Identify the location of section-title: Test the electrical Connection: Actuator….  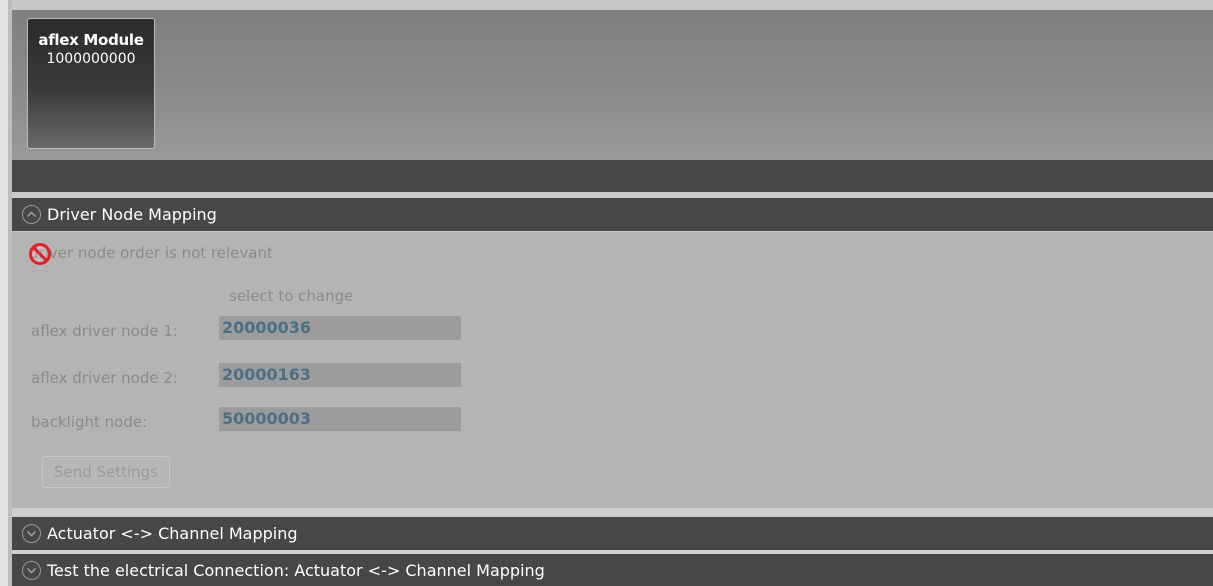
(296, 570).